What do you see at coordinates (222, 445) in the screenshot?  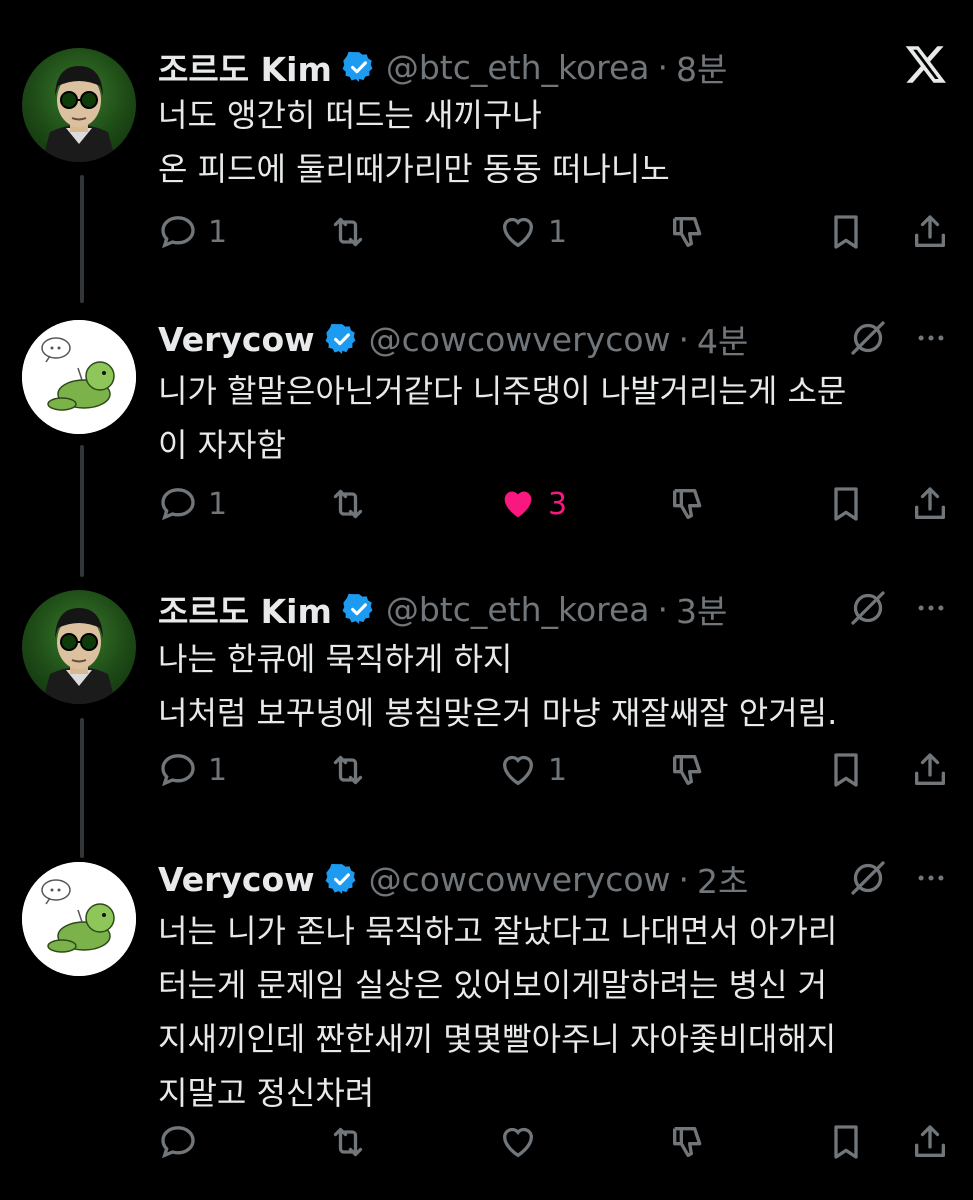 I see `tweet-text-line: 이 자자함` at bounding box center [222, 445].